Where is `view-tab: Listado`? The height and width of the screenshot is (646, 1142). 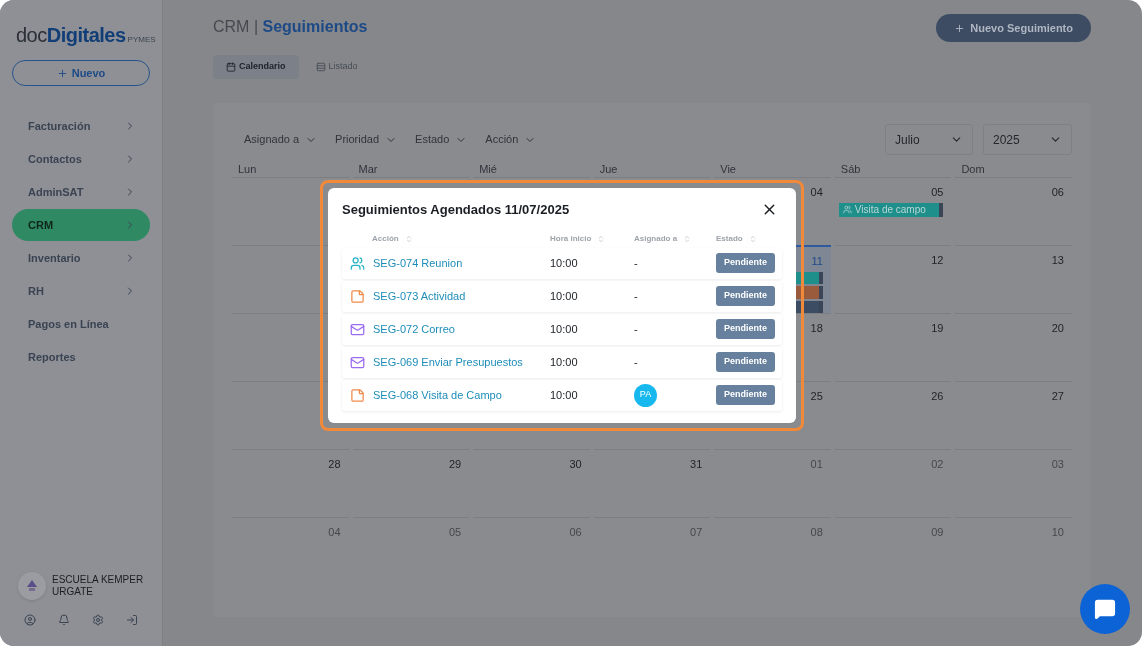 view-tab: Listado is located at coordinates (336, 67).